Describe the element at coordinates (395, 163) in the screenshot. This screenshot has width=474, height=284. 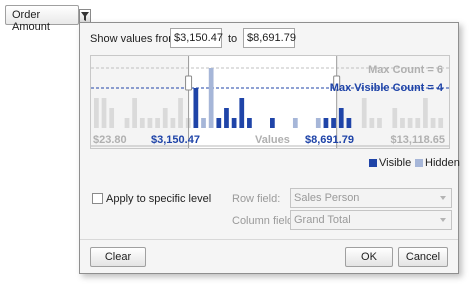
I see `legend-visible-label: Visible` at that location.